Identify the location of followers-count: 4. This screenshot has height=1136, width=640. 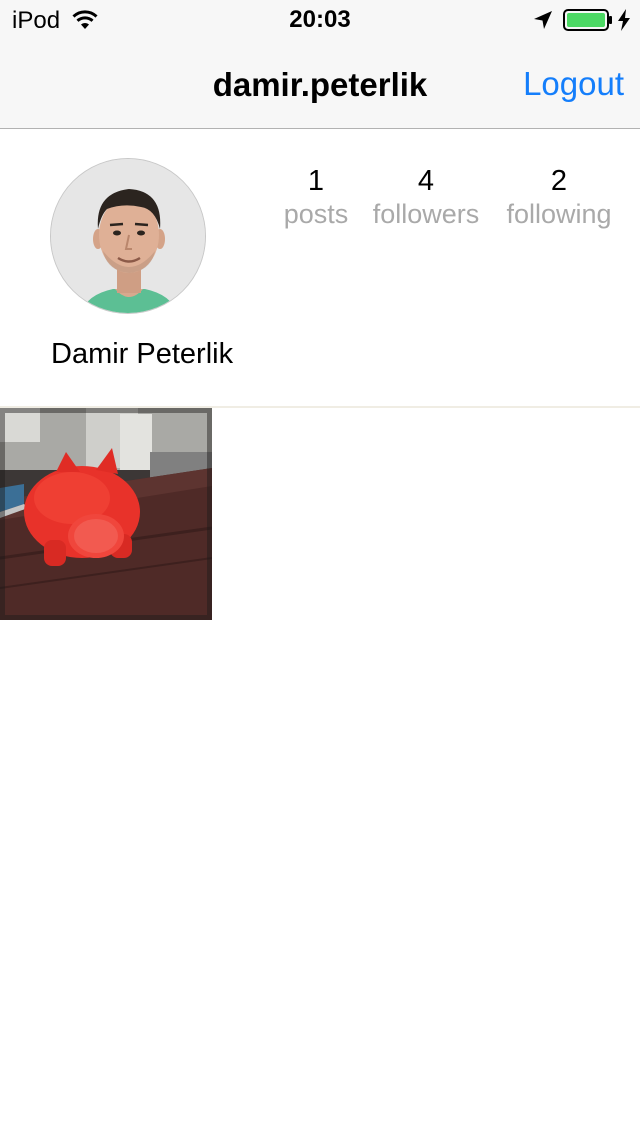
(426, 181).